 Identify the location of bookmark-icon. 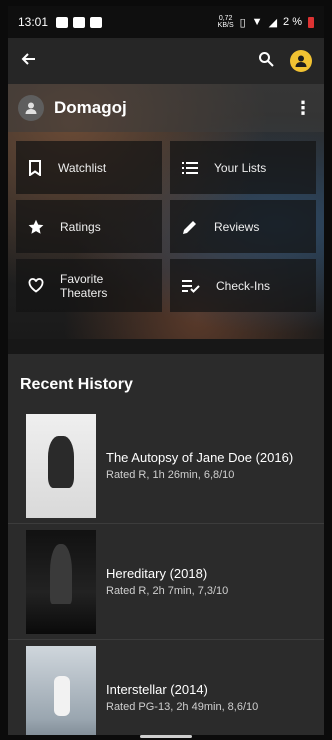
(35, 167).